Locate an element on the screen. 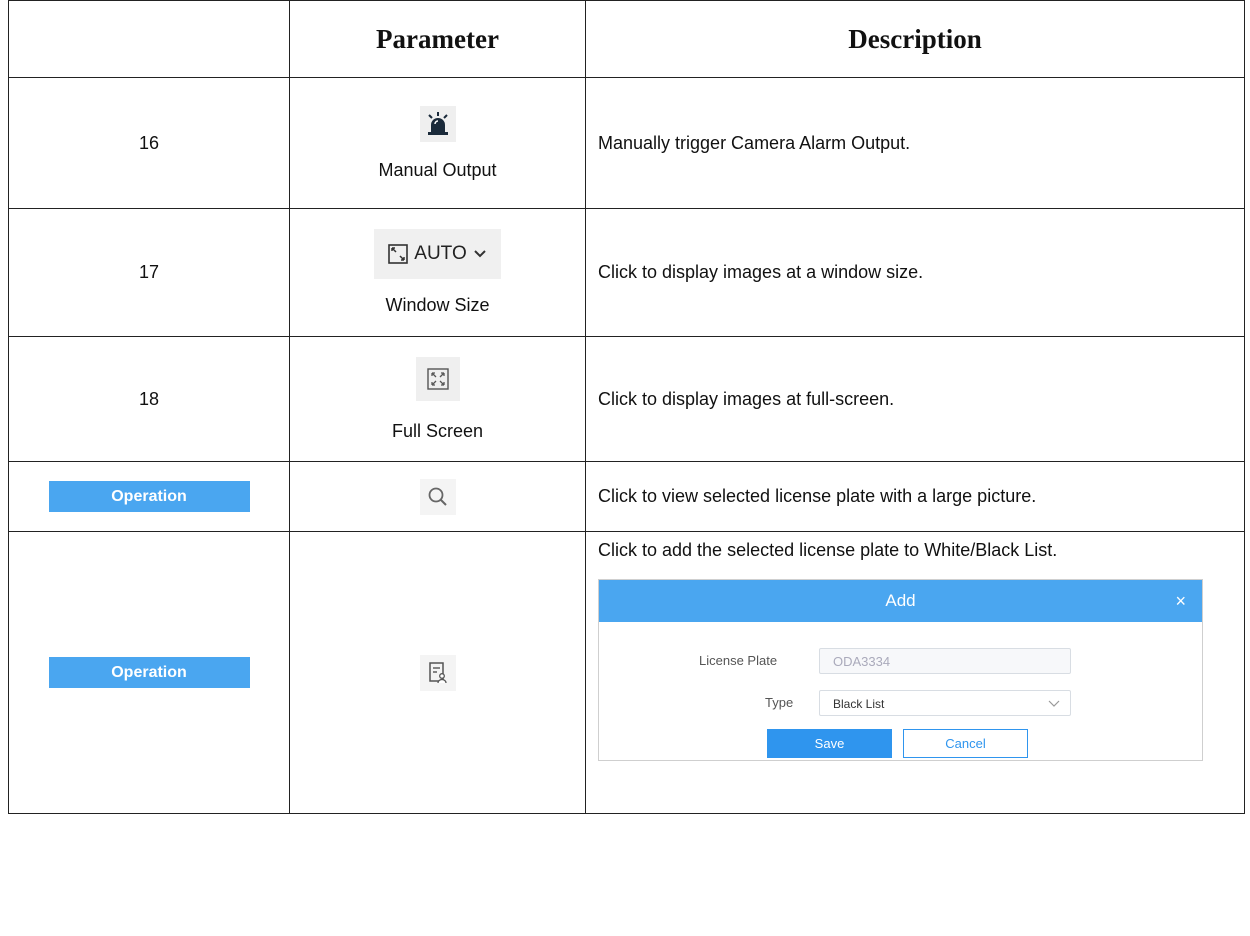  parameter-label: Manual Output is located at coordinates (437, 169).